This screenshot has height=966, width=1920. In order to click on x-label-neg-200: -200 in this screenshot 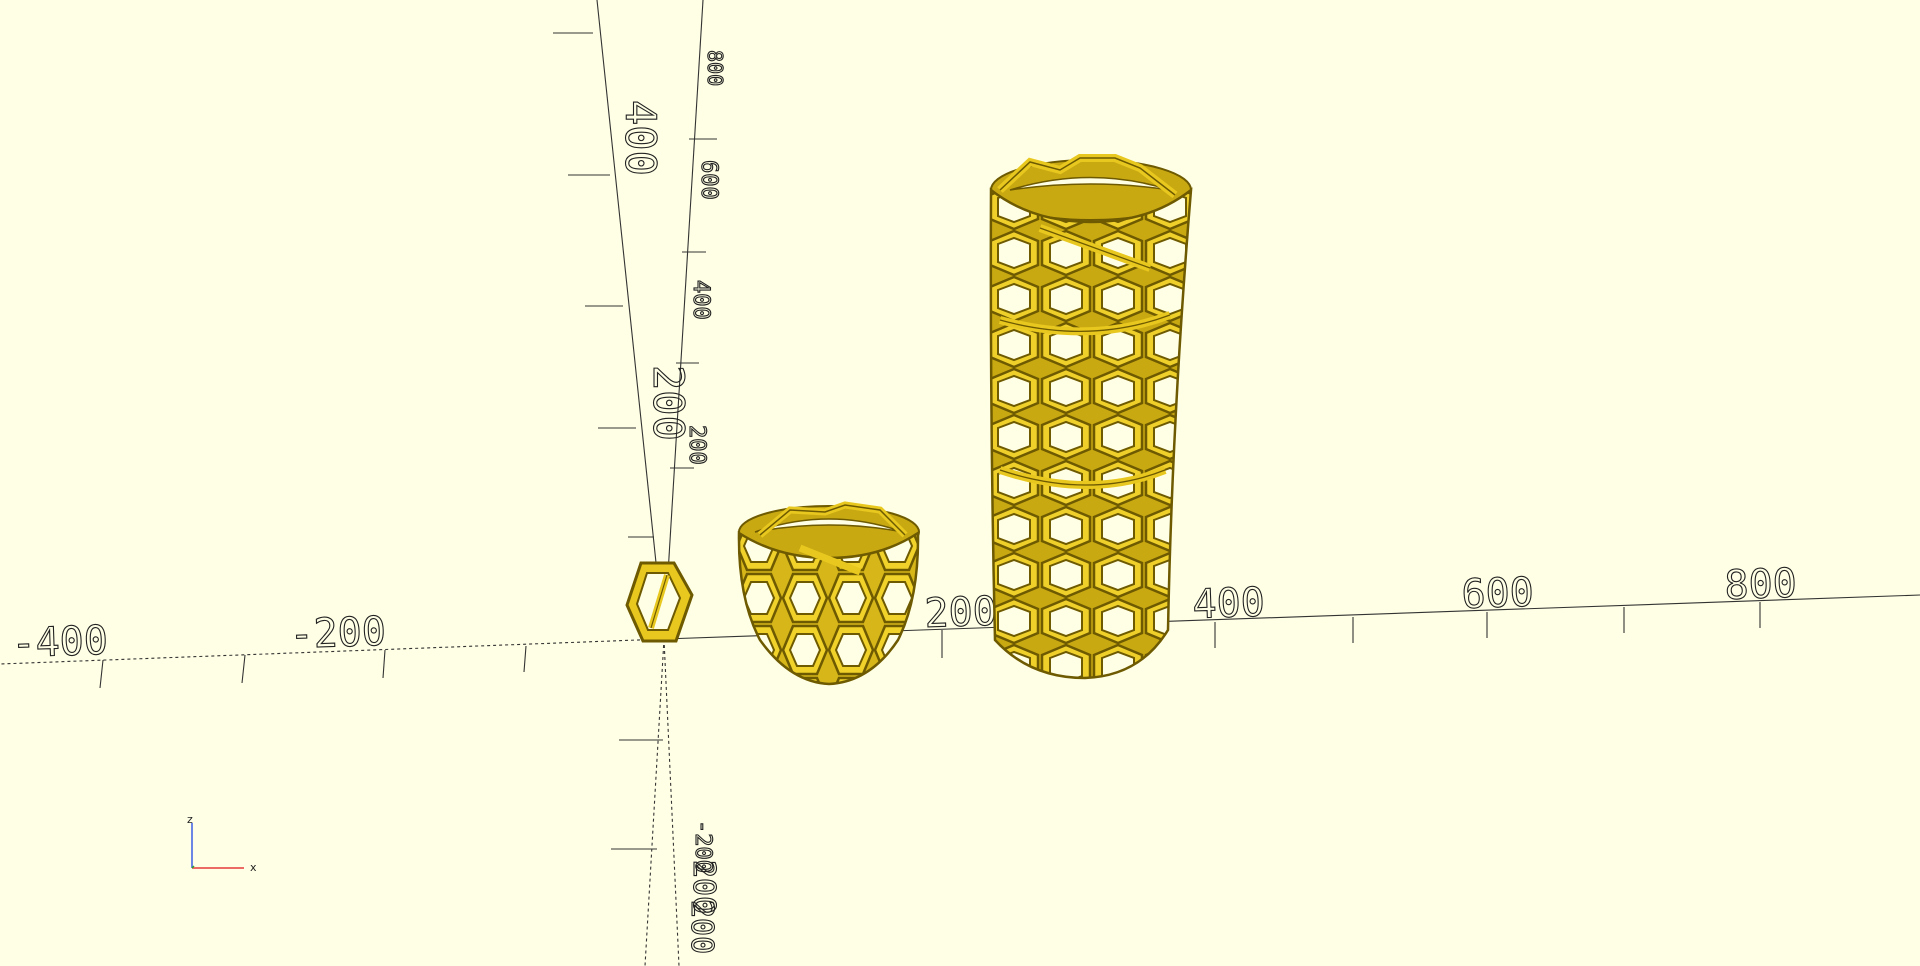, I will do `click(338, 633)`.